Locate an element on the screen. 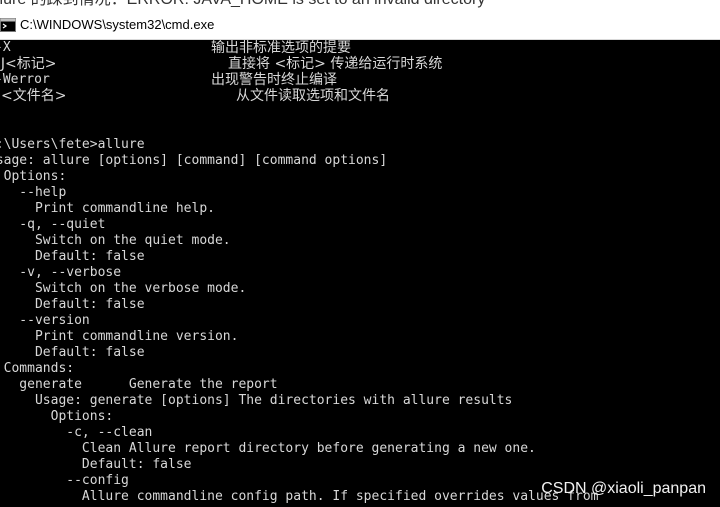 The width and height of the screenshot is (720, 507). option-flag: -X is located at coordinates (5, 47).